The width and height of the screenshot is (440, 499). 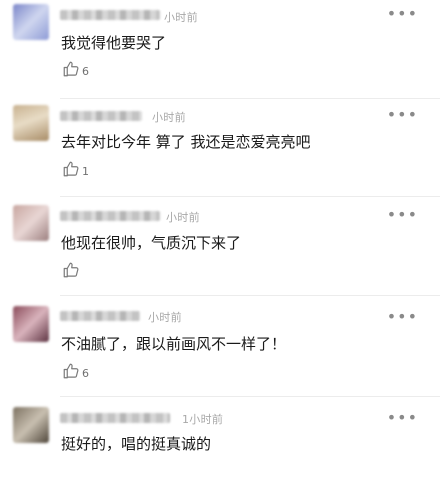 I want to click on comment-text: 去年对比今年 算了 我还是恋爱亮亮吧, so click(x=186, y=142).